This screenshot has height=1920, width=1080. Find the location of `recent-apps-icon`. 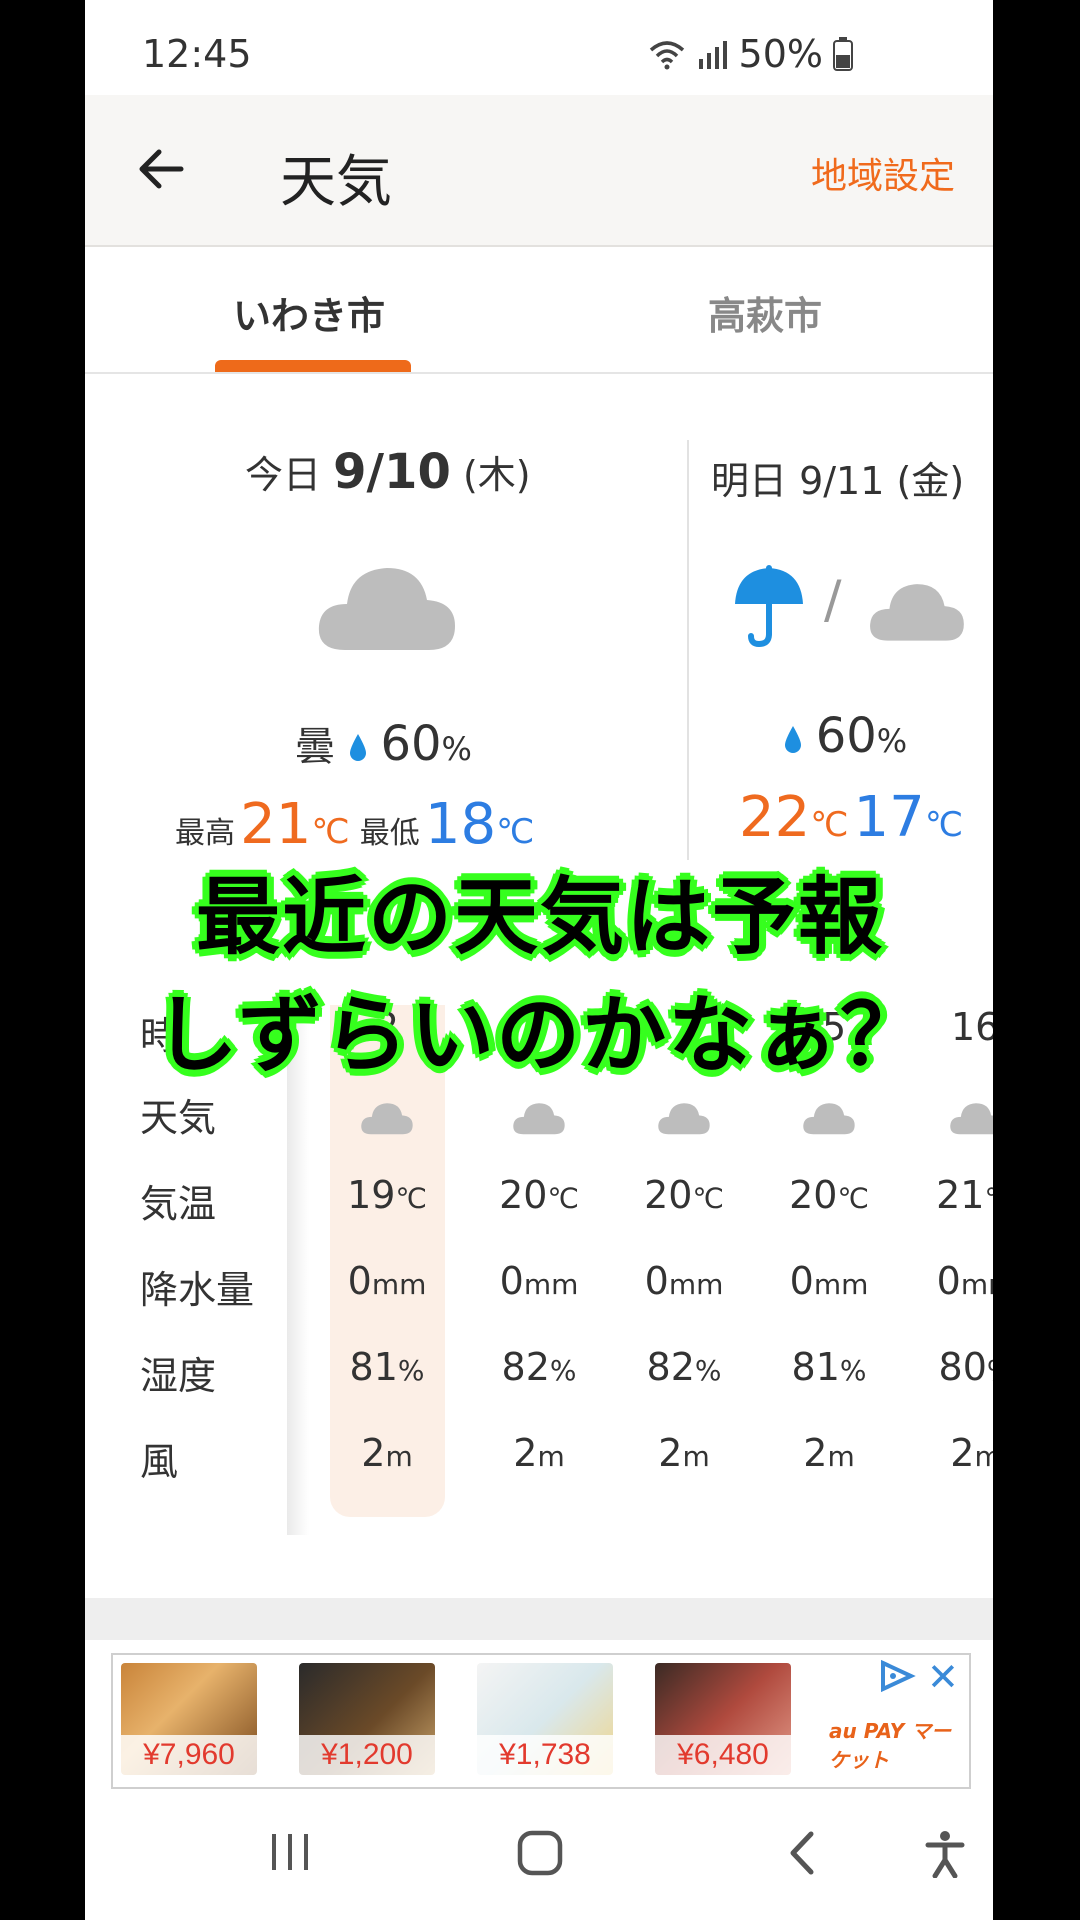

recent-apps-icon is located at coordinates (290, 1854).